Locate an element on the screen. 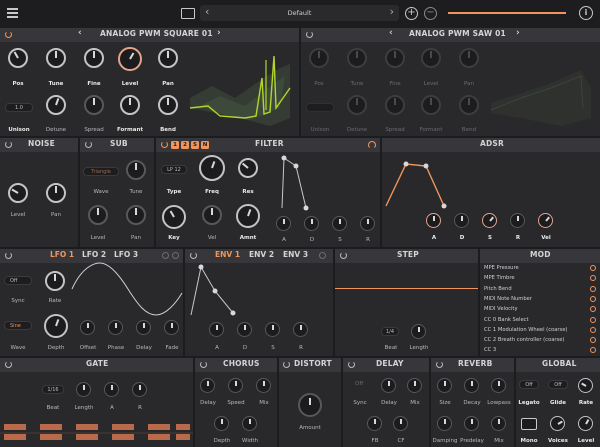  osc1-spread-knob is located at coordinates (94, 105).